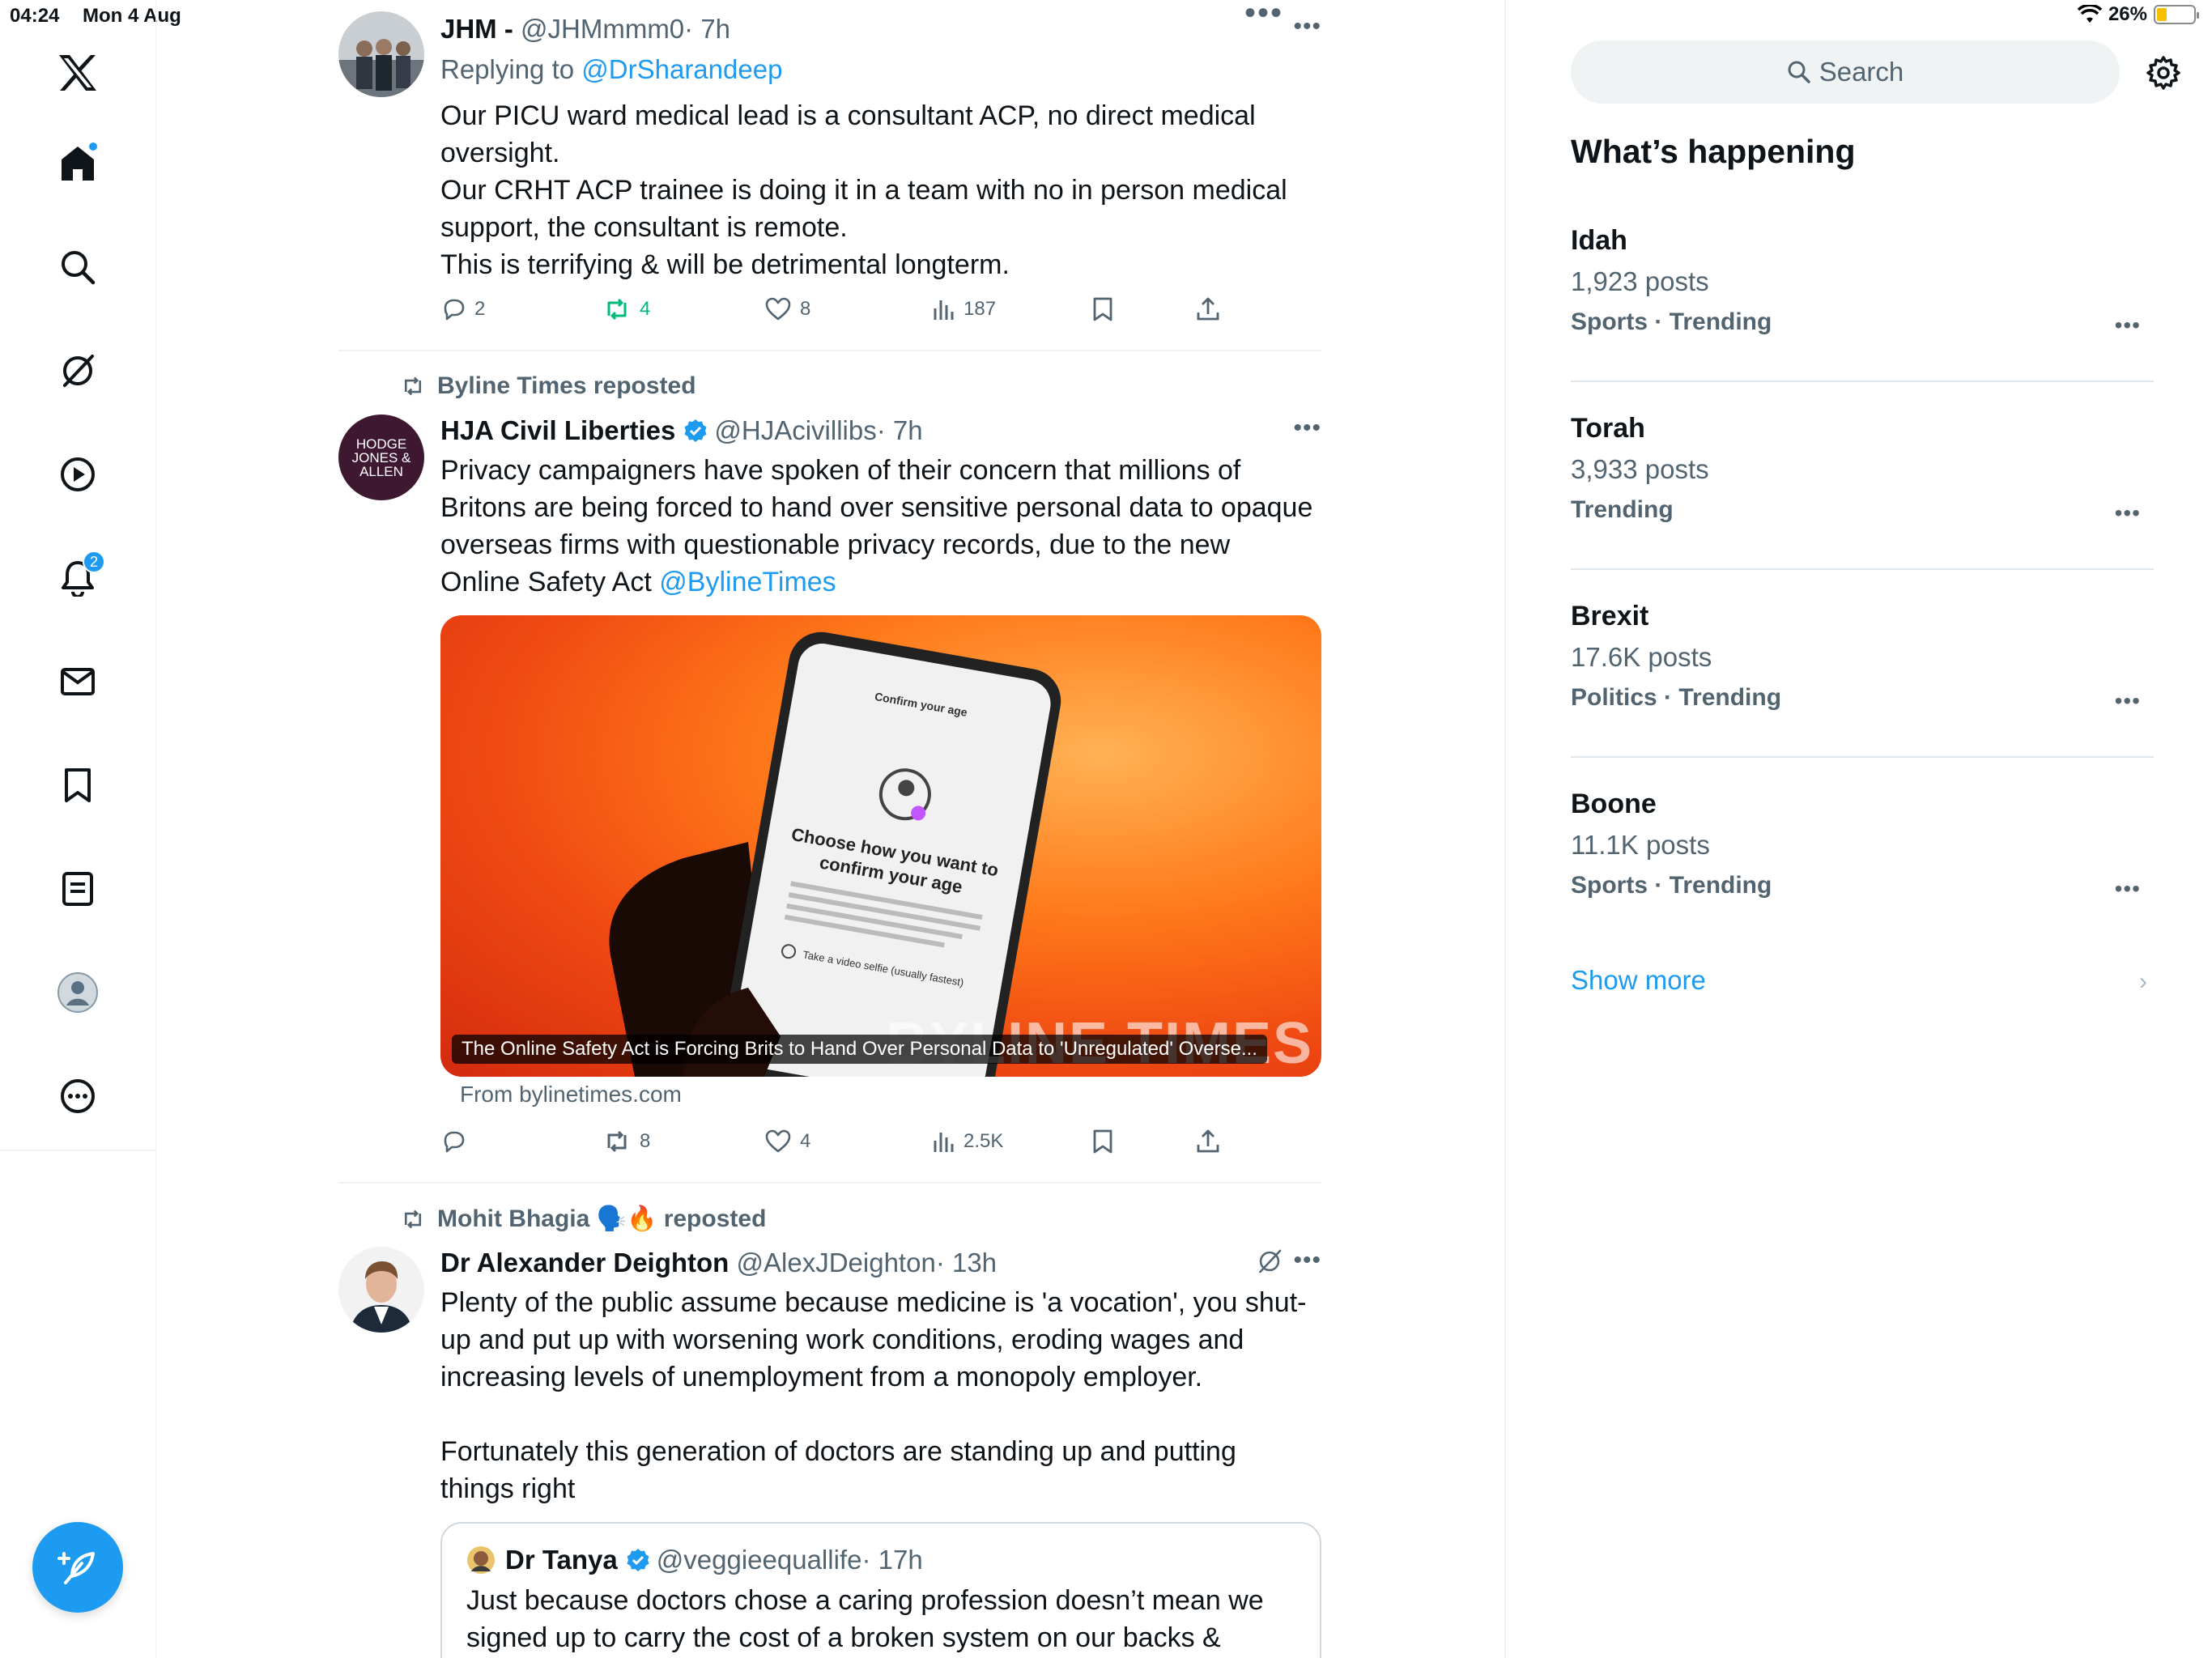 The width and height of the screenshot is (2212, 1658). Describe the element at coordinates (561, 1560) in the screenshot. I see `quoted-author-name: Dr Tanya` at that location.